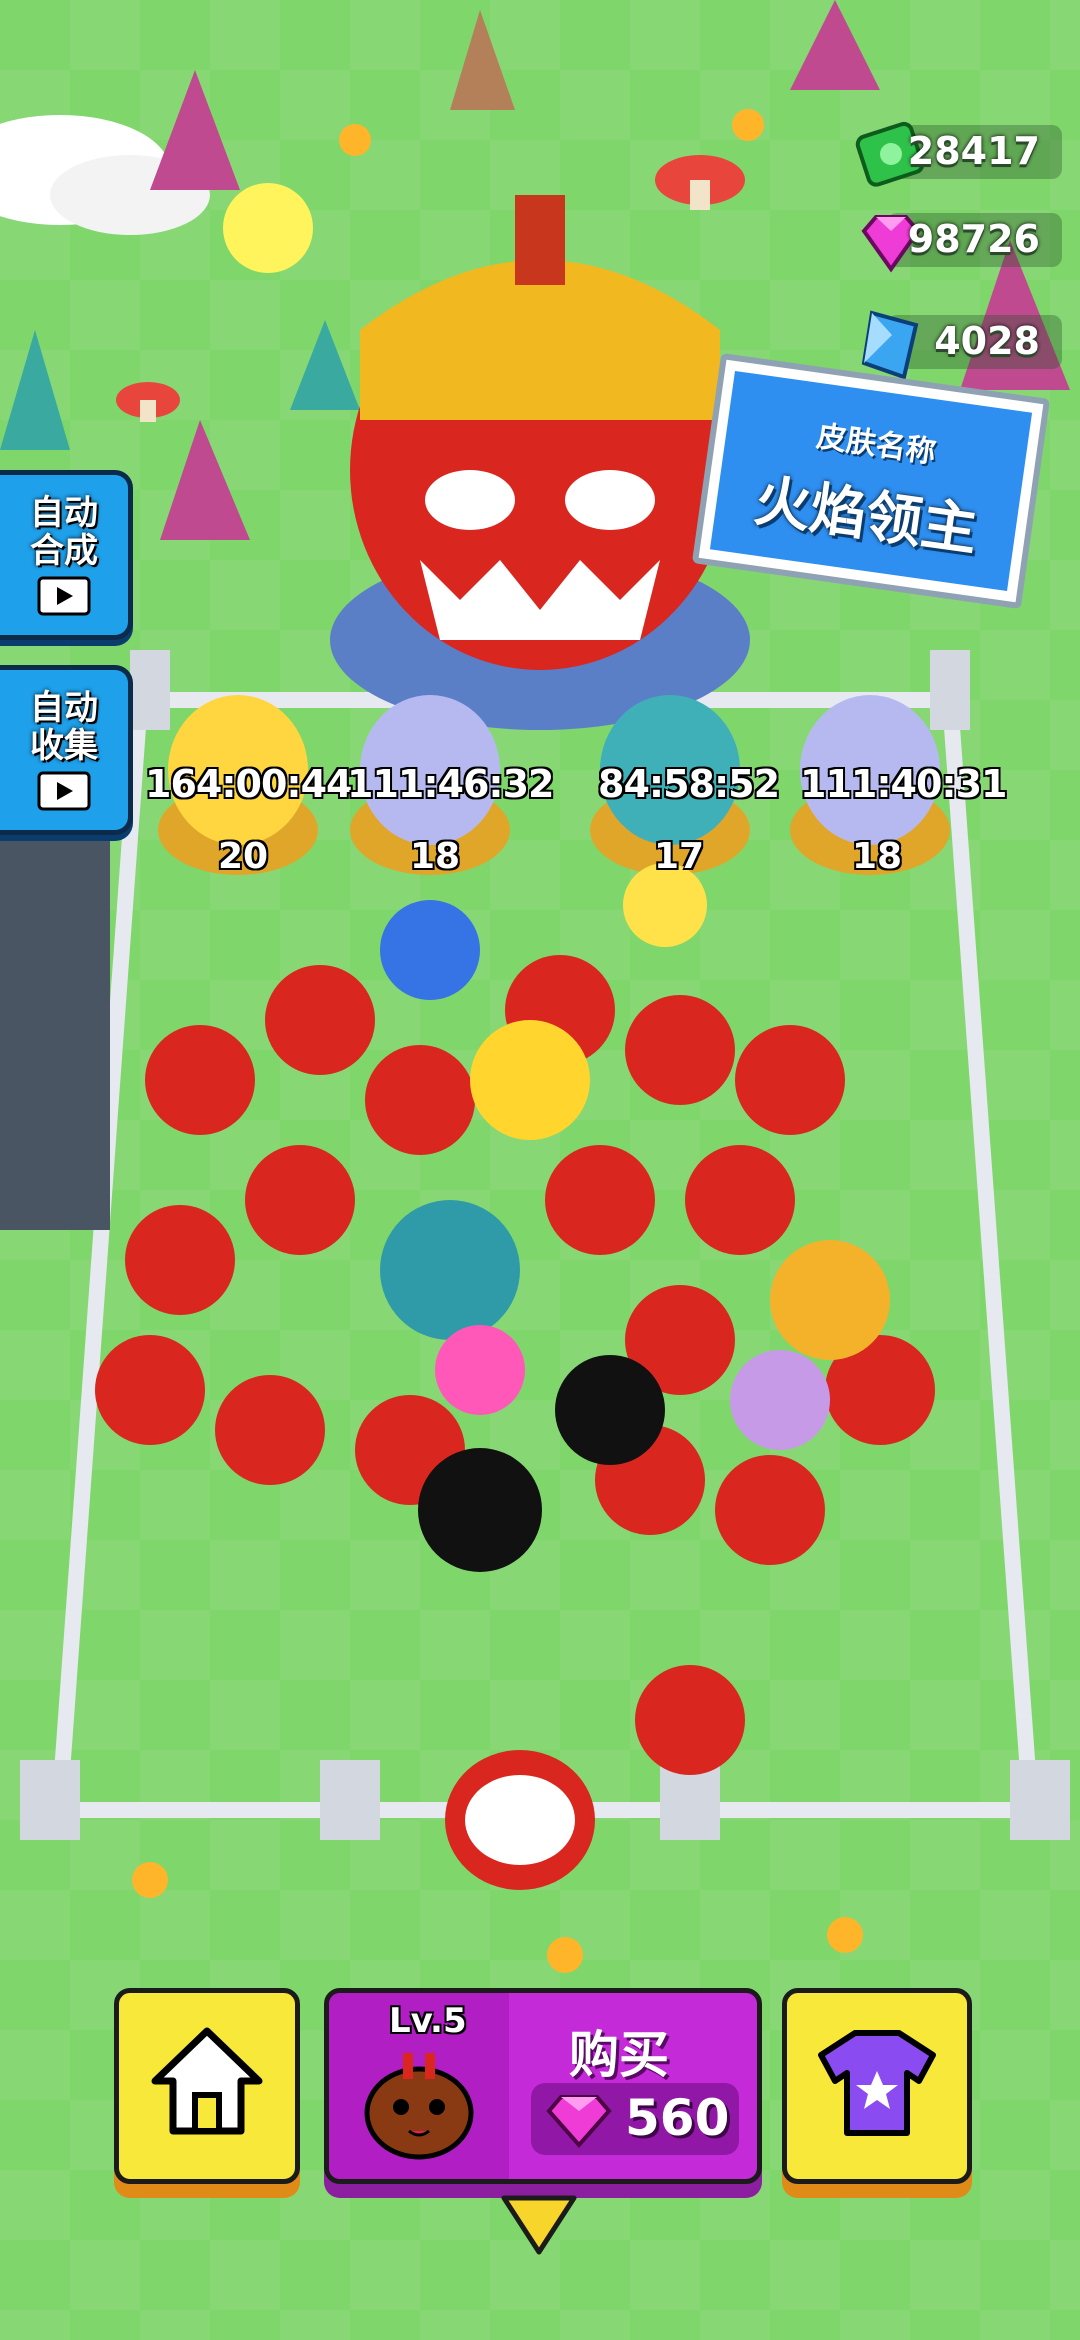  What do you see at coordinates (450, 784) in the screenshot?
I see `egg-timer: 111:46:32` at bounding box center [450, 784].